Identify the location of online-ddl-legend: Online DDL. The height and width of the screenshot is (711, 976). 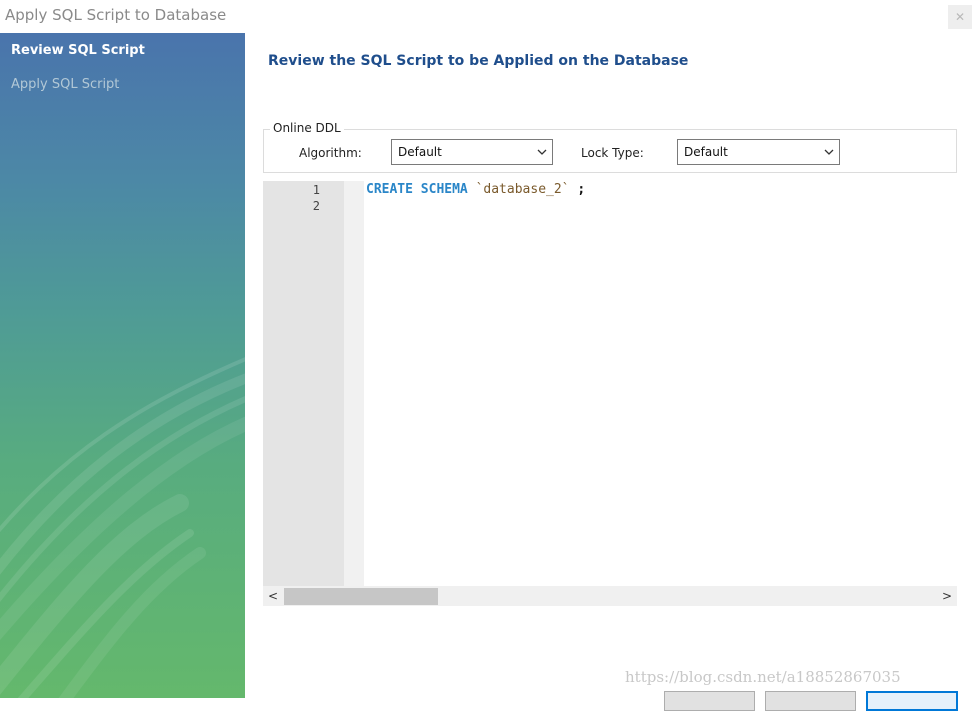
(307, 128).